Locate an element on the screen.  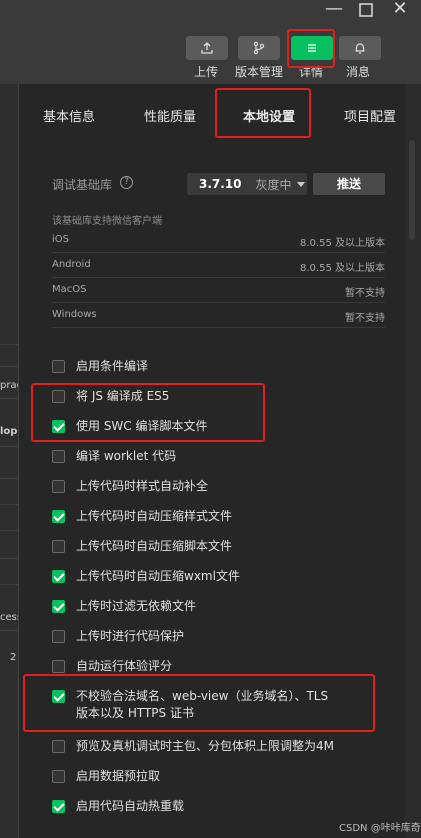
option-label: 编译 worklet 代码 is located at coordinates (126, 456).